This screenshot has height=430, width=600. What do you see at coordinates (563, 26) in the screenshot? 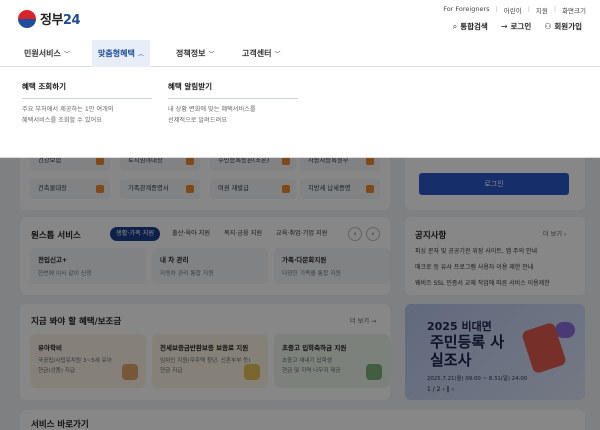
I see `signup-button: ⚇ 회원가입` at bounding box center [563, 26].